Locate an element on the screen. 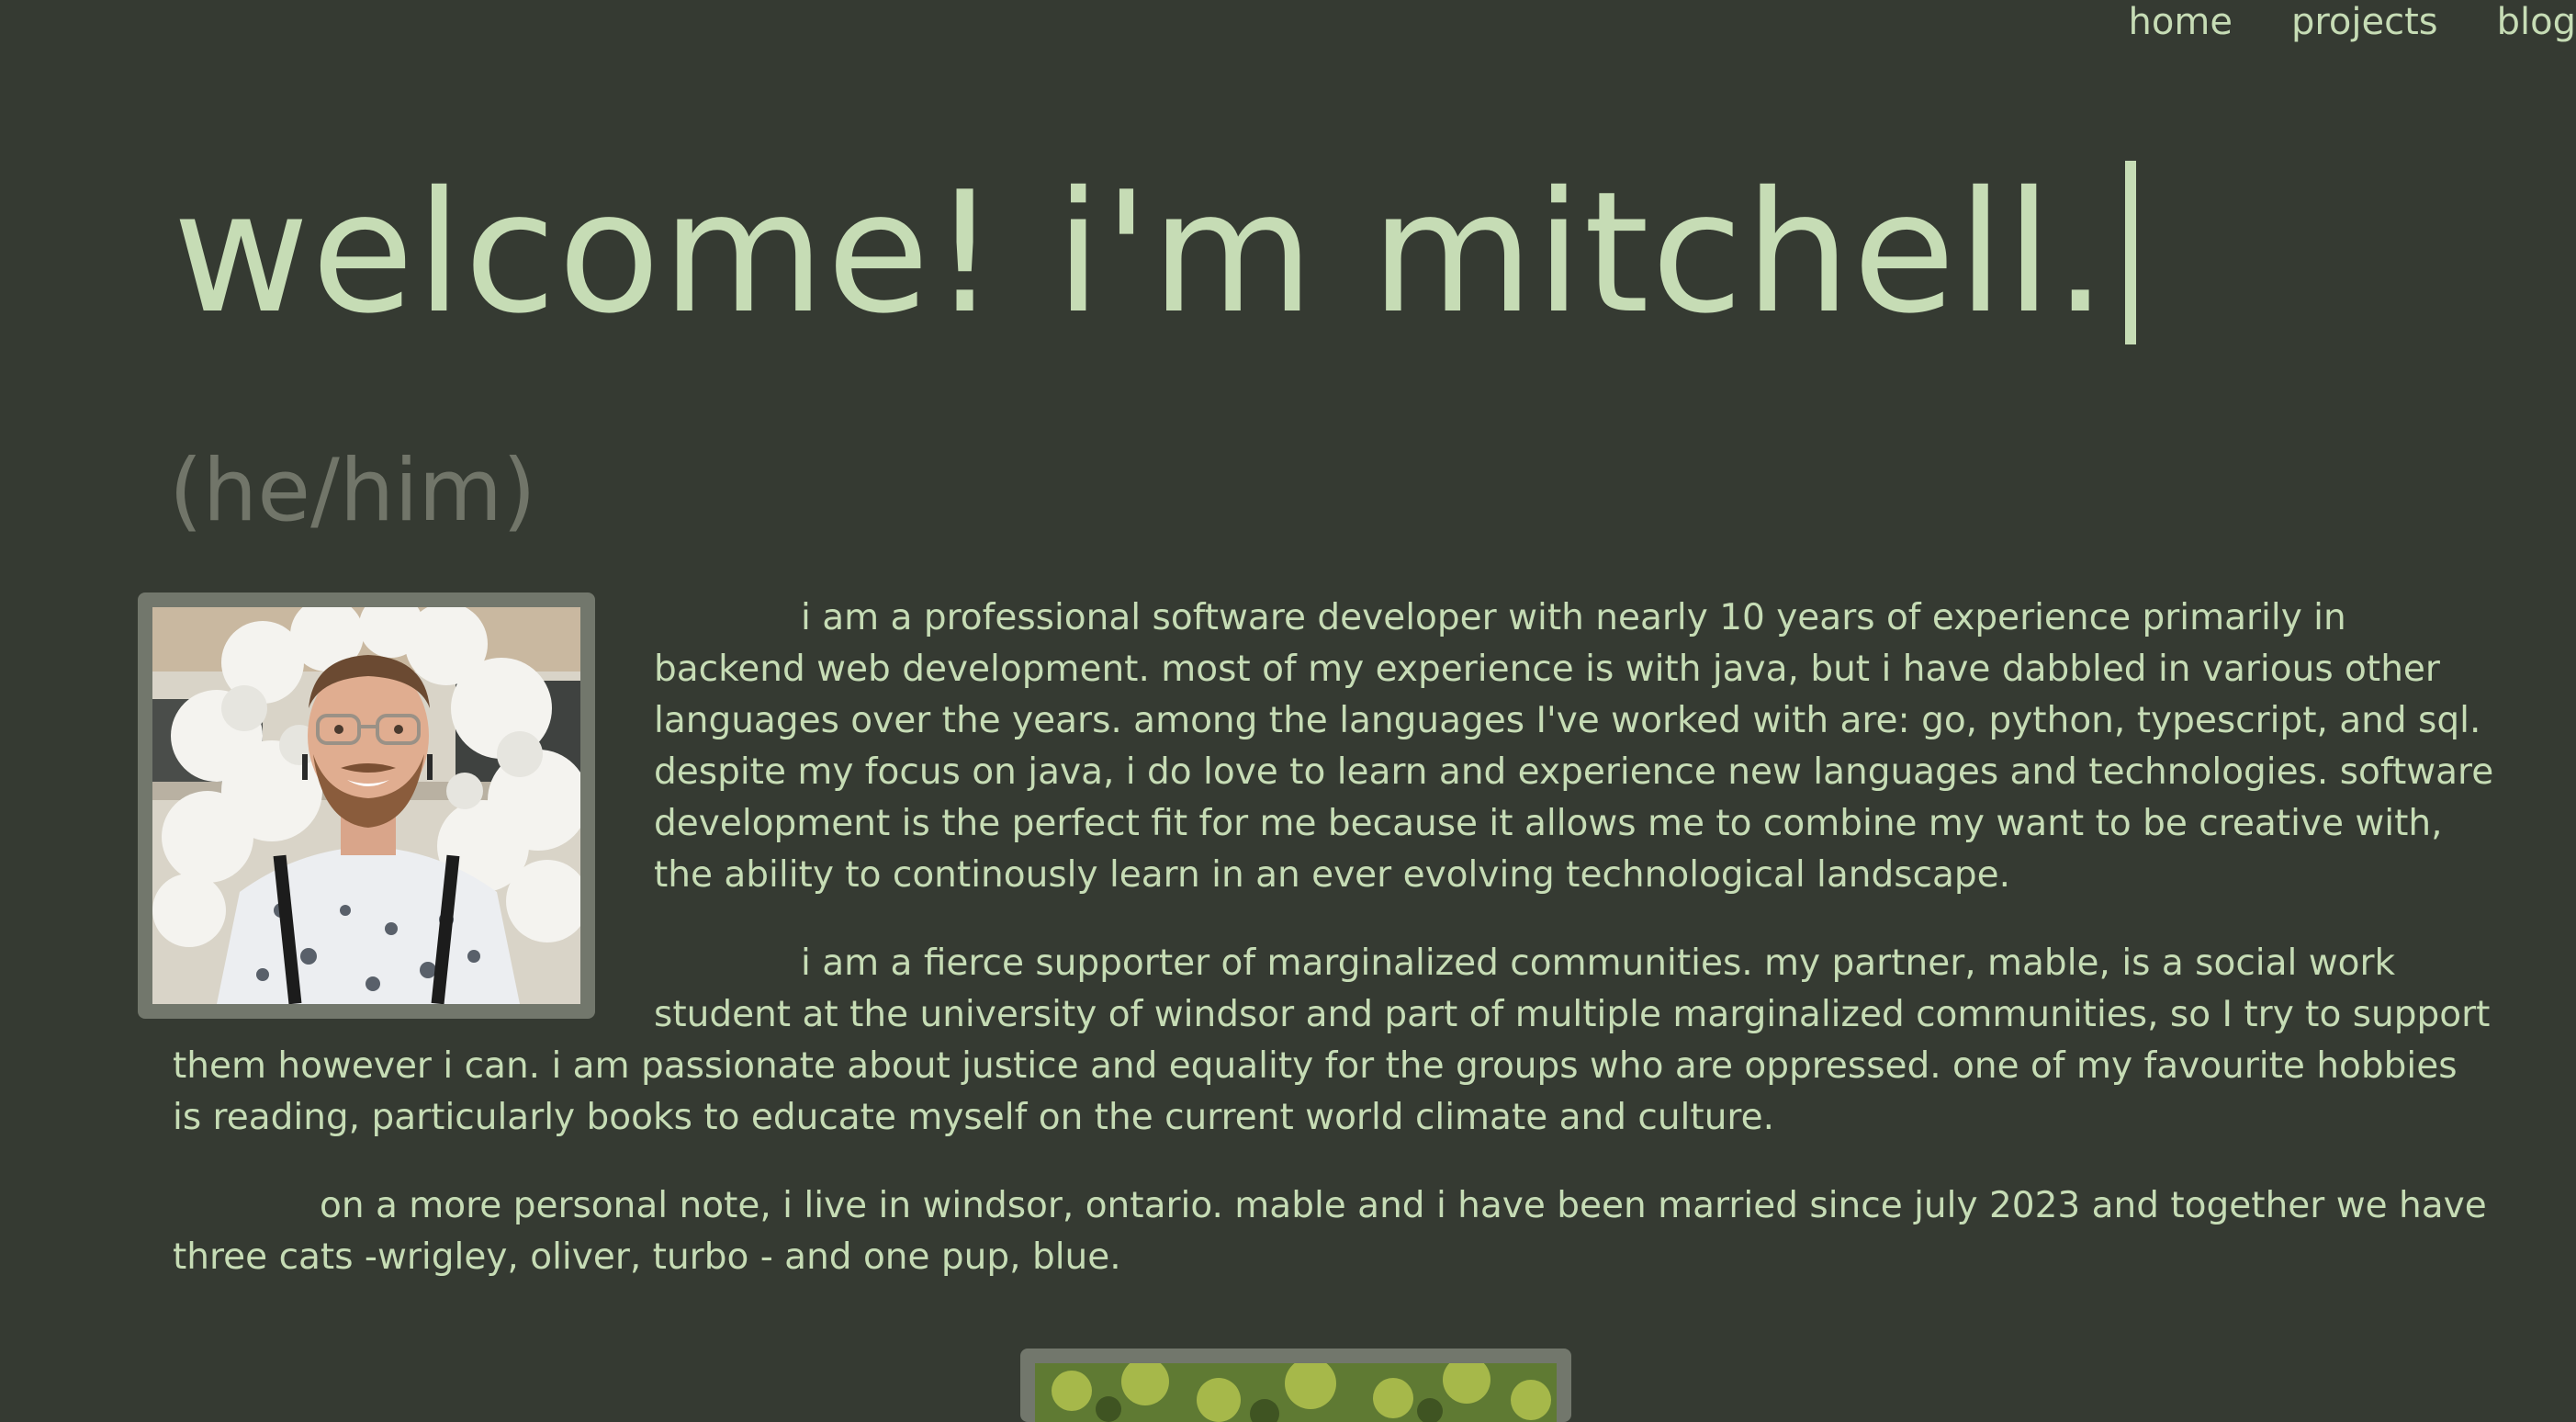  pronouns: (he/him) is located at coordinates (352, 491).